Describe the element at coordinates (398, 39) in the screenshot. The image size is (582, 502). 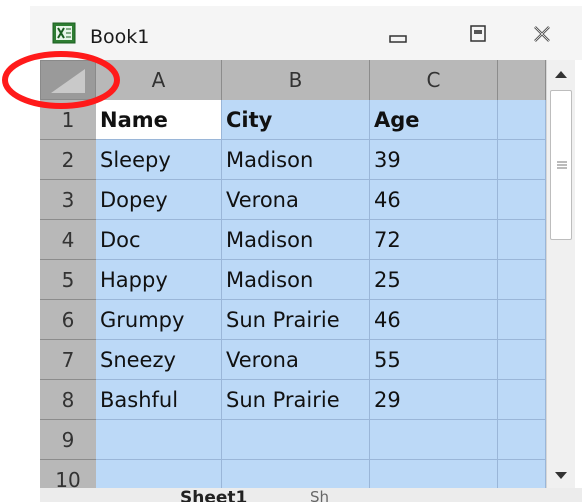
I see `minimize-icon` at that location.